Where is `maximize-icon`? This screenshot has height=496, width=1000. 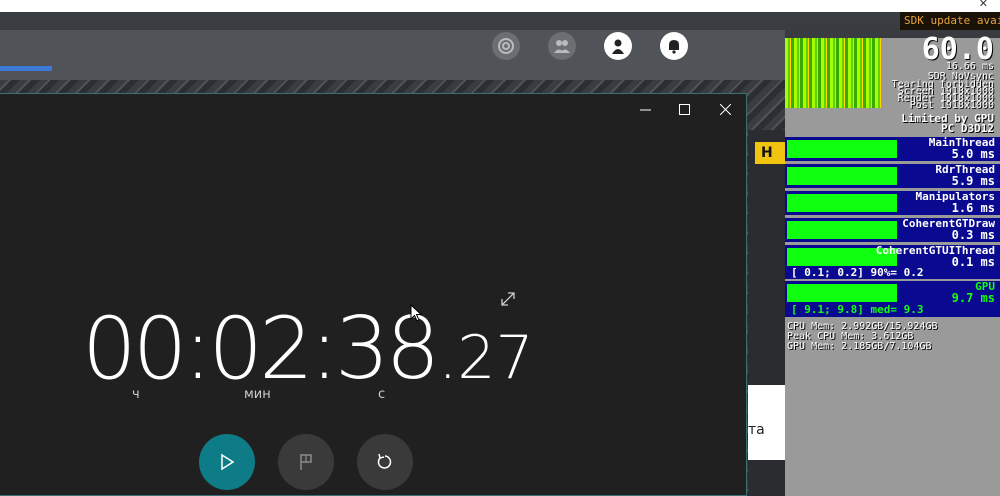
maximize-icon is located at coordinates (684, 109).